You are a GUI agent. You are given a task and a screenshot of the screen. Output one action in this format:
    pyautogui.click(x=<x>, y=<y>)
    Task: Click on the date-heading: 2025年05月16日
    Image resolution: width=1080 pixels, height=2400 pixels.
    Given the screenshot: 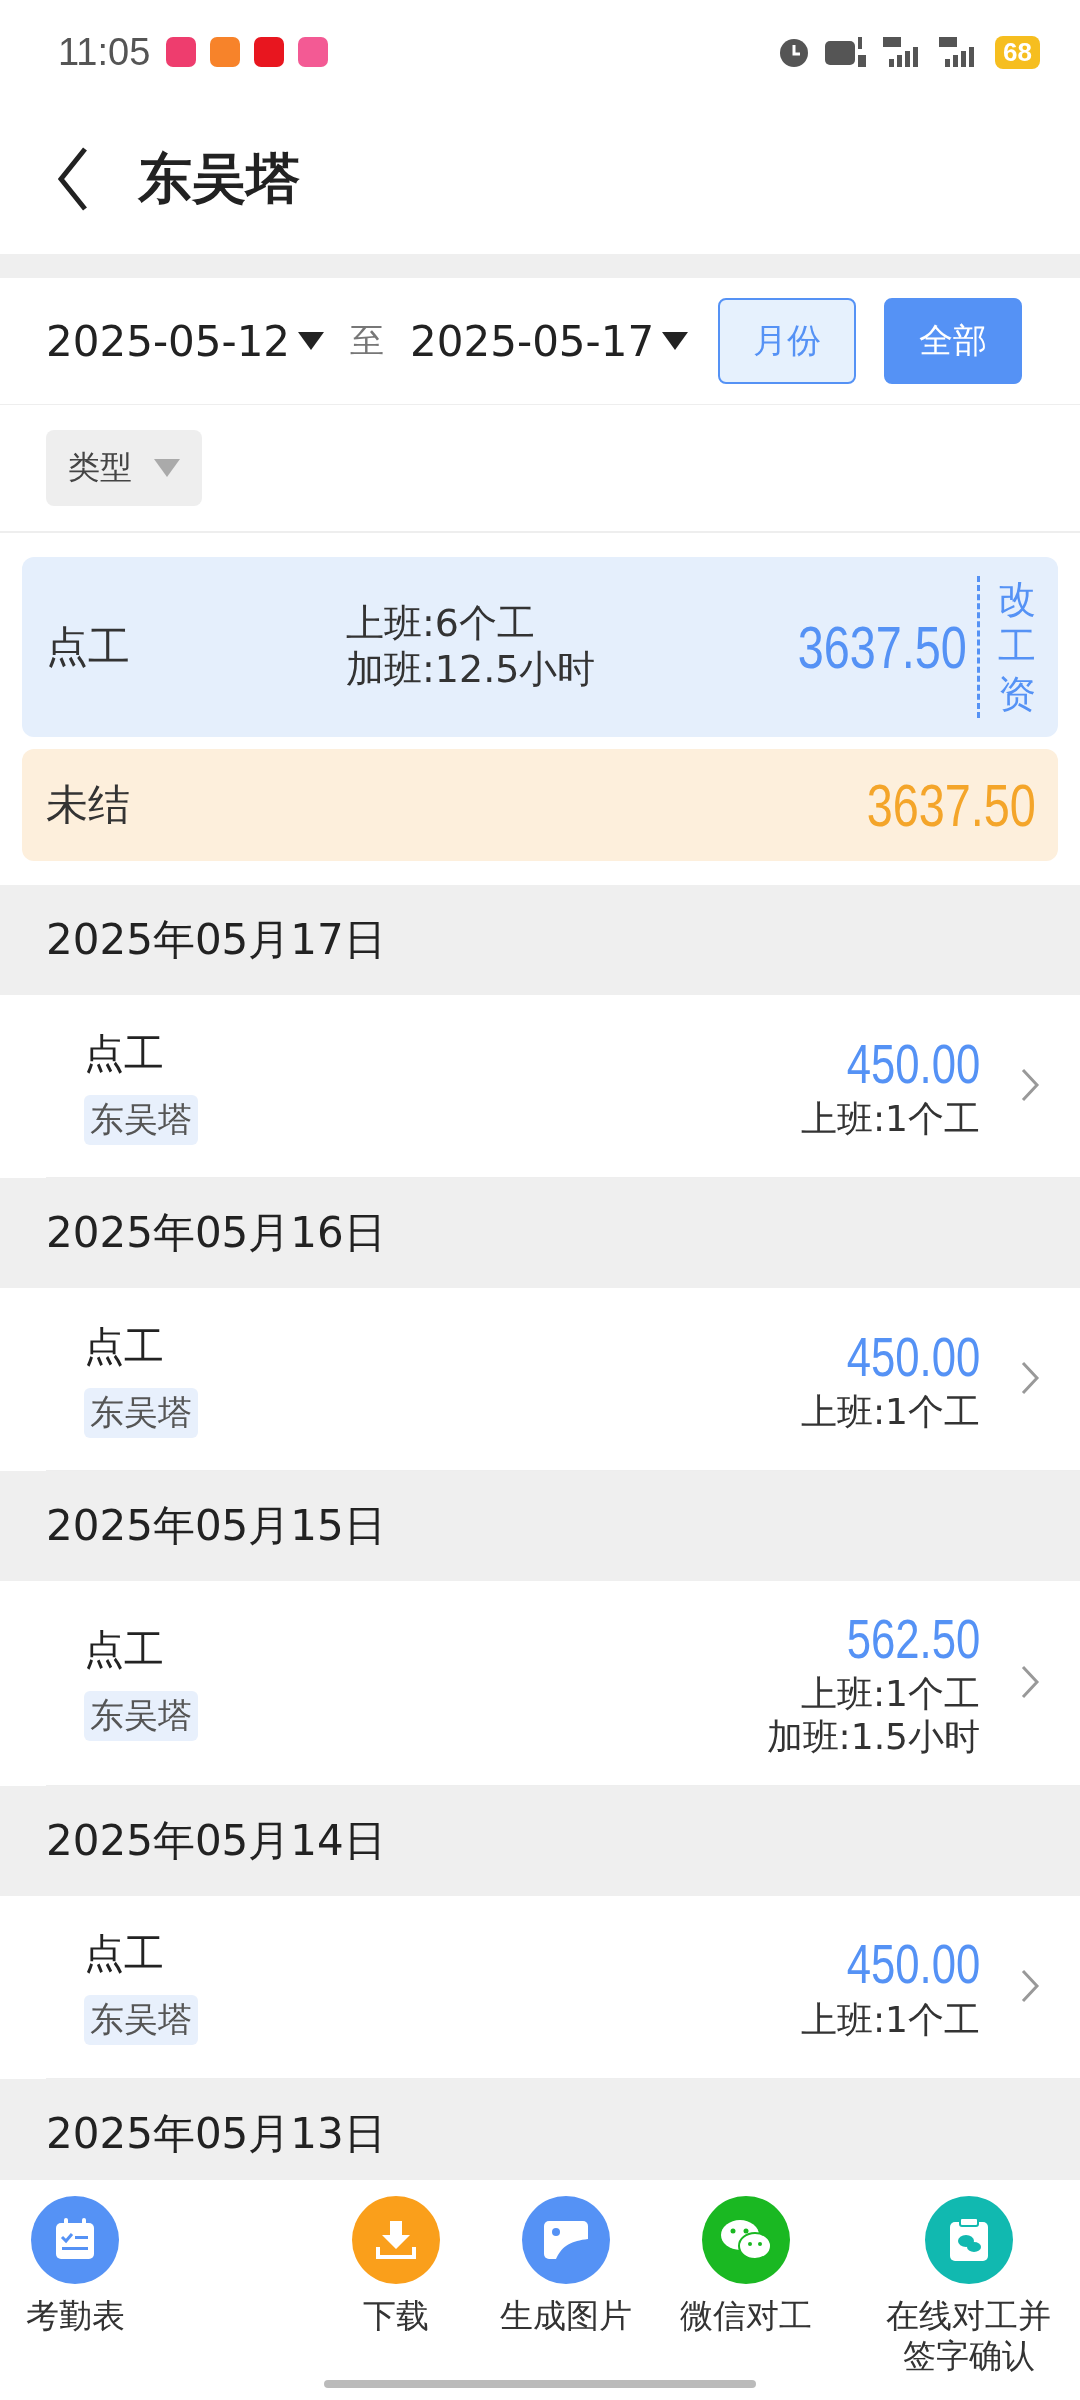 What is the action you would take?
    pyautogui.click(x=216, y=1233)
    